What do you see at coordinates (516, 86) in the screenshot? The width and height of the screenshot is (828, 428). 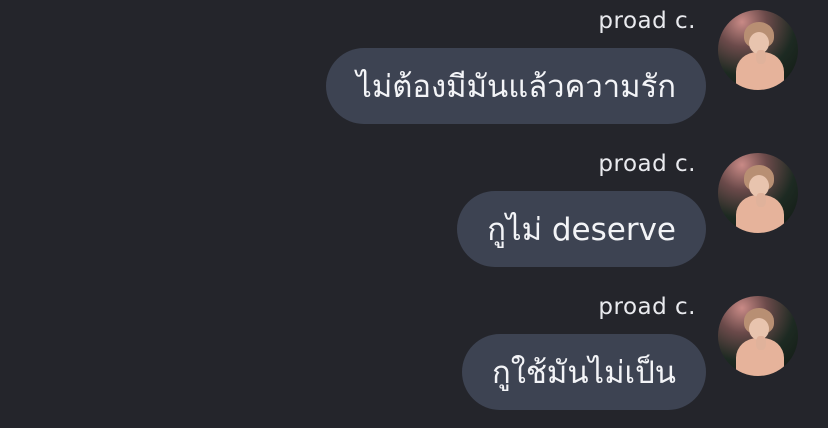 I see `message-bubble: ไม่ต้องมีมันแล้วความรัก` at bounding box center [516, 86].